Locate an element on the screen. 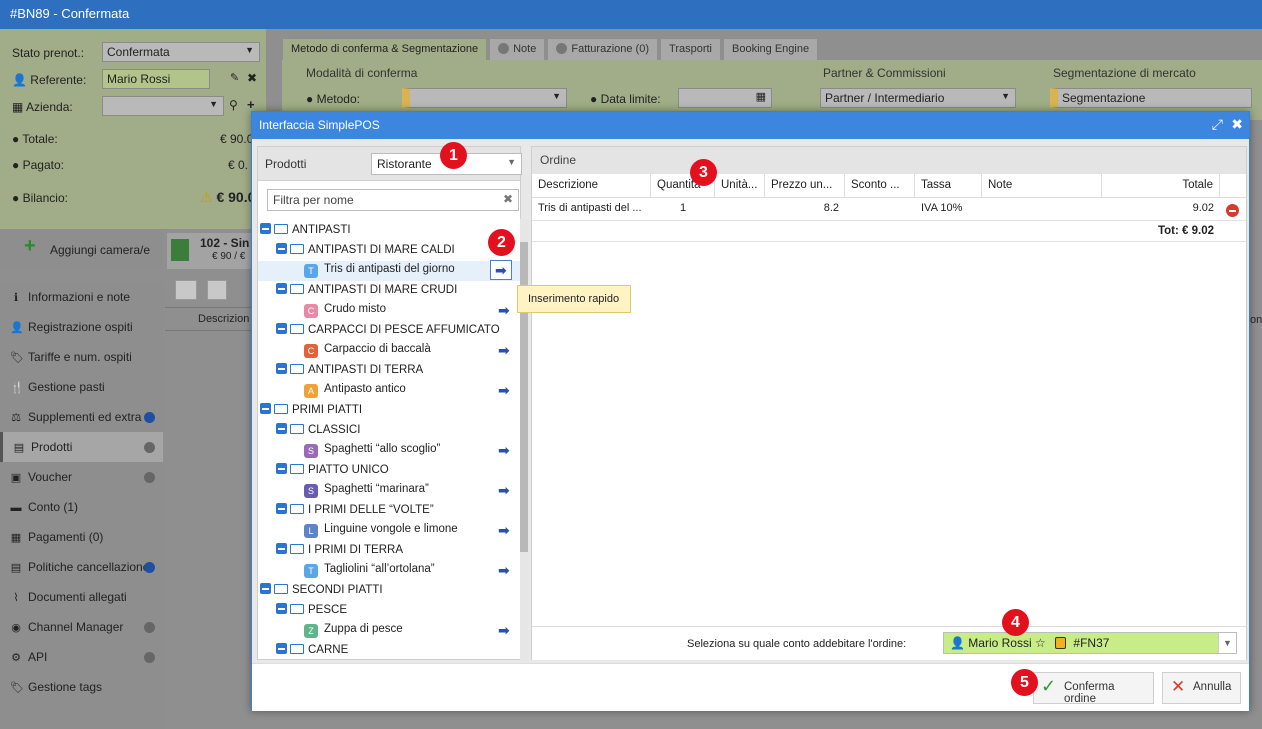 The height and width of the screenshot is (729, 1262). account-select: 👤 Mario Rossi ☆ #FN37 ▼ is located at coordinates (1090, 643).